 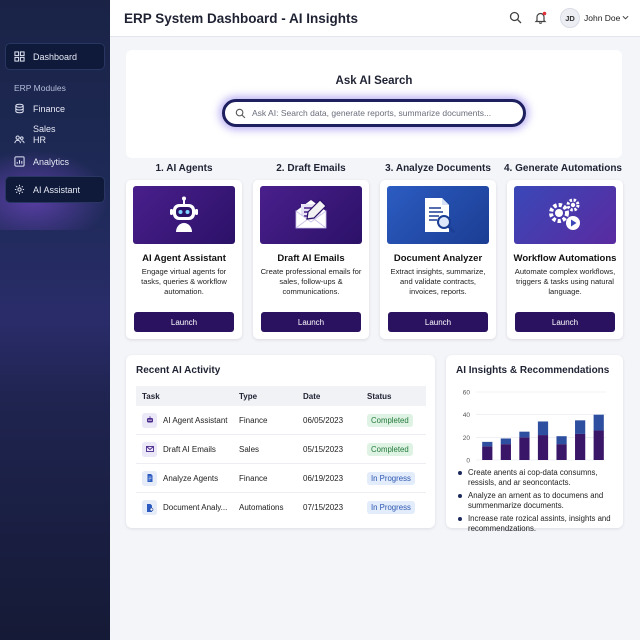 I want to click on column-header-date: Date, so click(x=312, y=396).